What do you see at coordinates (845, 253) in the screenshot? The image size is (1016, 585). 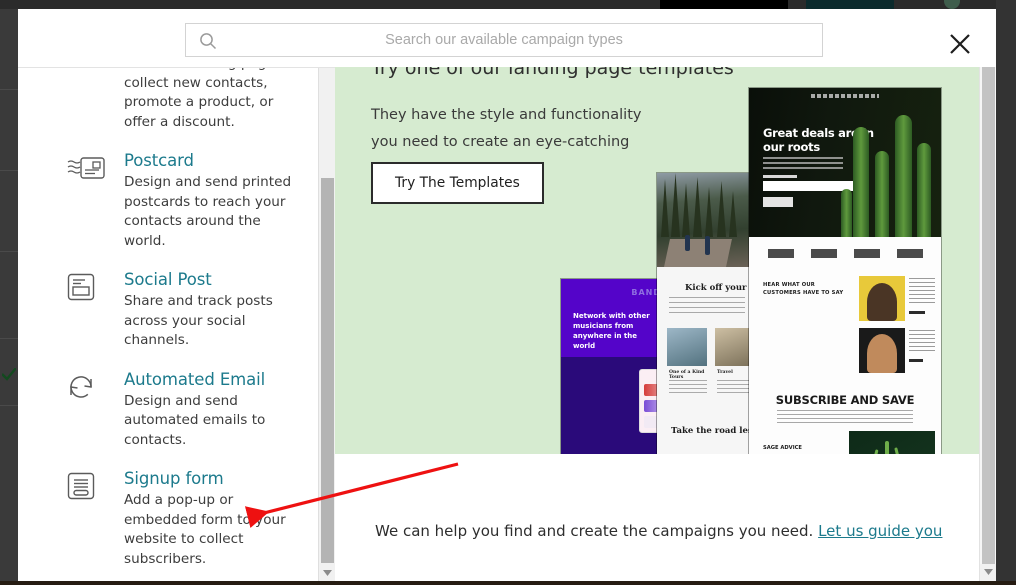 I see `cactus-brand-row` at bounding box center [845, 253].